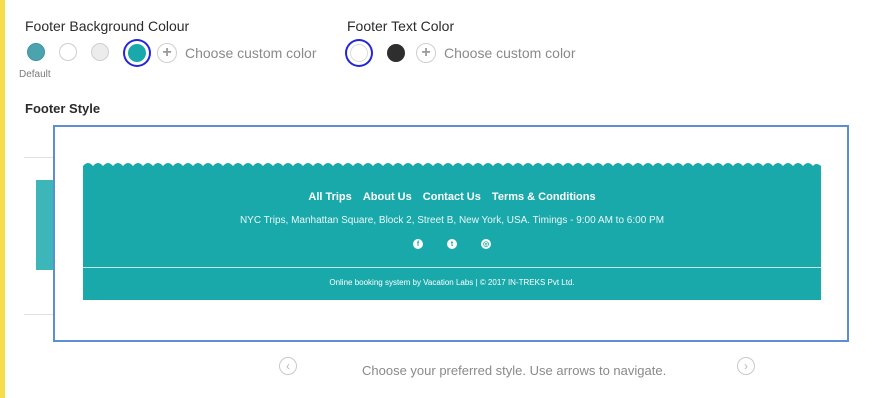  What do you see at coordinates (100, 52) in the screenshot?
I see `bg-swatch-light-grey` at bounding box center [100, 52].